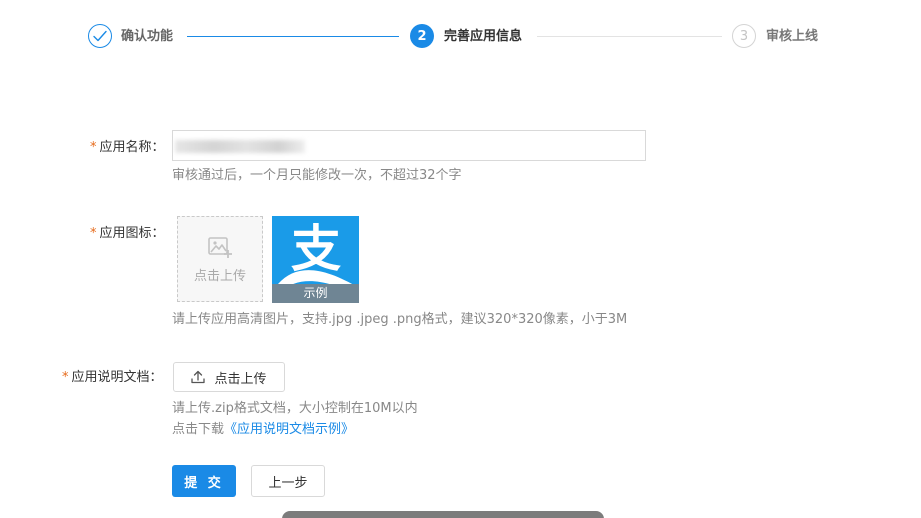  What do you see at coordinates (132, 147) in the screenshot?
I see `app-name-label-text: 应用名称：` at bounding box center [132, 147].